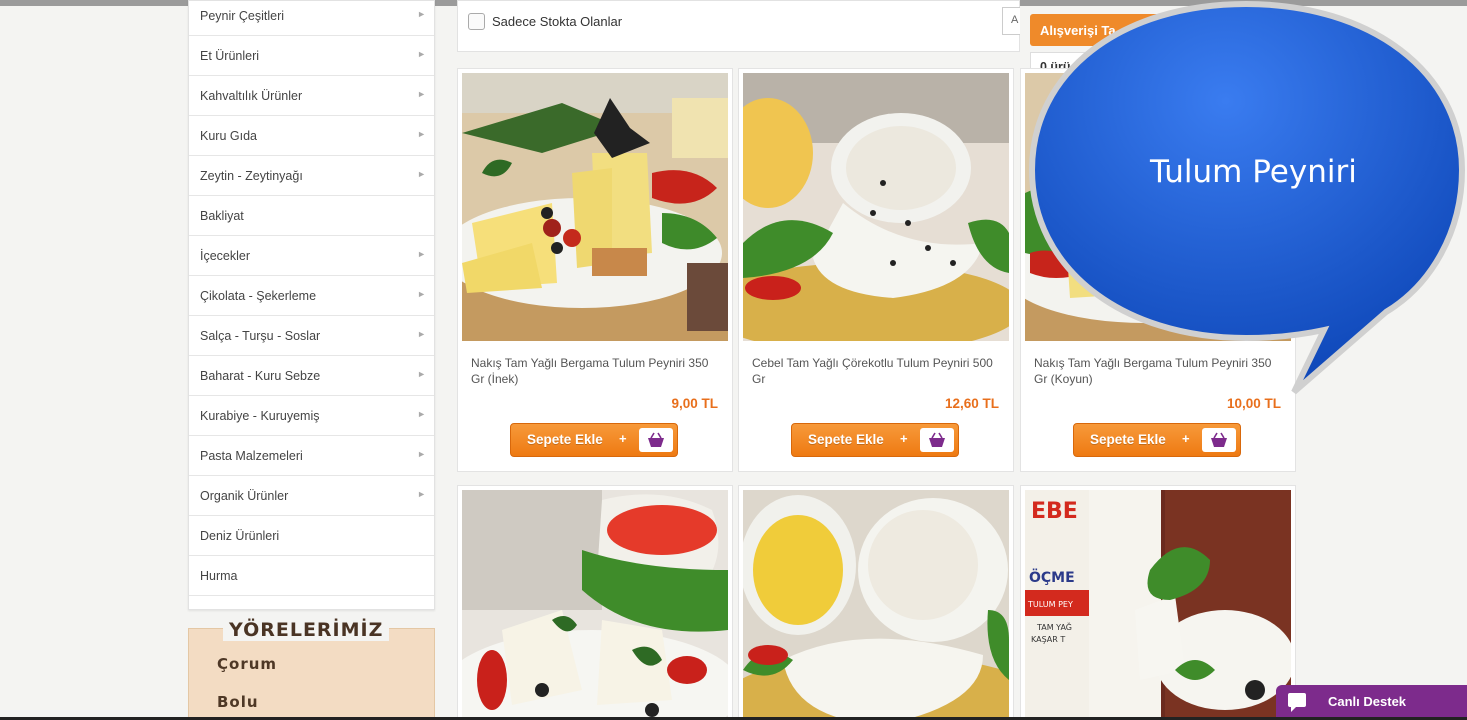 The height and width of the screenshot is (720, 1467). I want to click on sidebar-category-item: Baharat - Kuru Sebze ►, so click(311, 376).